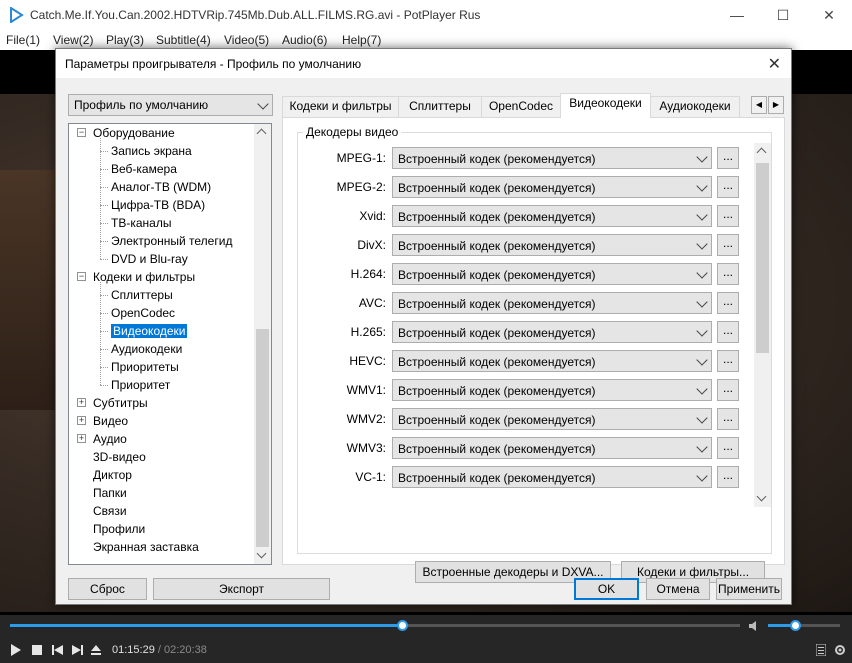 The width and height of the screenshot is (852, 663). Describe the element at coordinates (77, 650) in the screenshot. I see `next-icon` at that location.